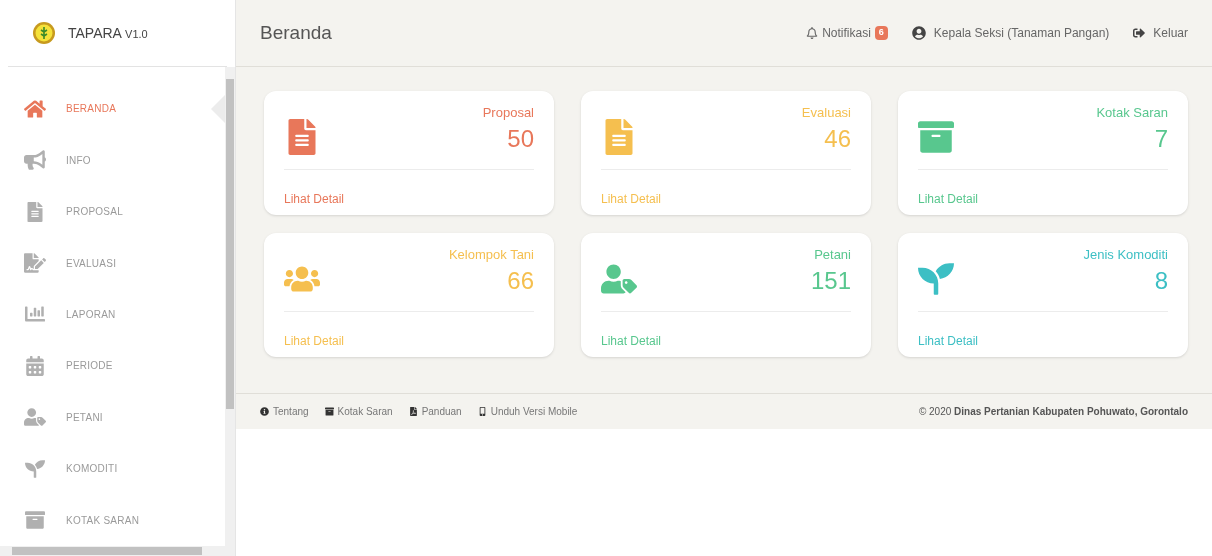  I want to click on megaphone-icon, so click(35, 160).